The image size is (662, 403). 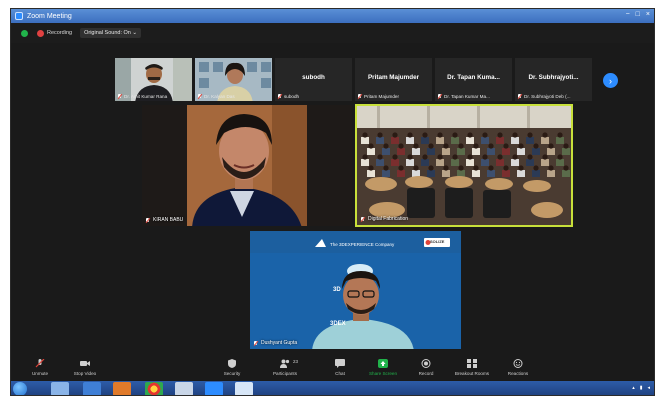 I want to click on slide-brand-text: The 3DEXPERIENCE Company, so click(x=362, y=244).